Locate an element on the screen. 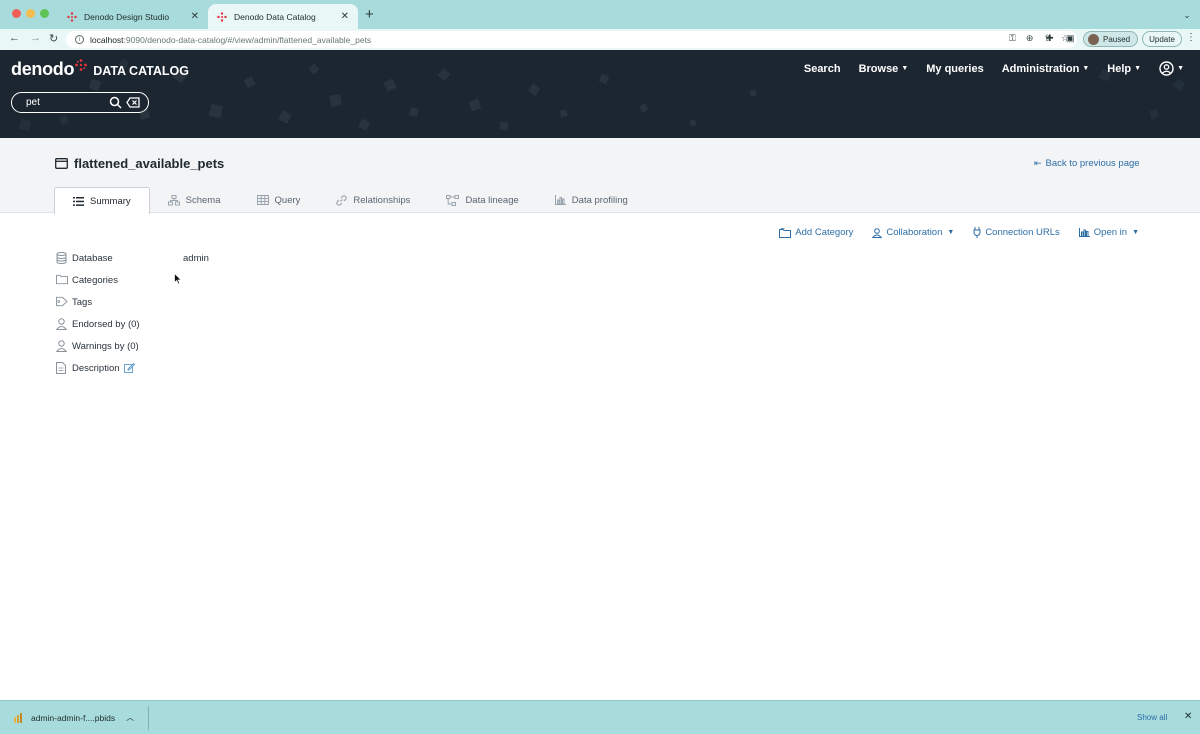 The image size is (1200, 734). tab-label: Query is located at coordinates (287, 200).